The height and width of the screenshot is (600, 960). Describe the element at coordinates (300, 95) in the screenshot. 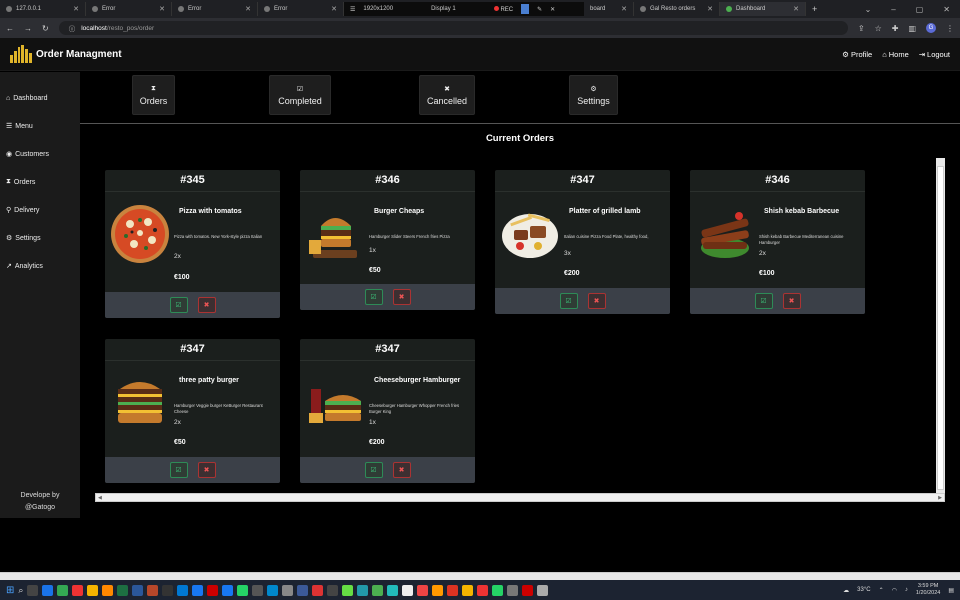

I see `completed-button: ☑ Completed` at that location.